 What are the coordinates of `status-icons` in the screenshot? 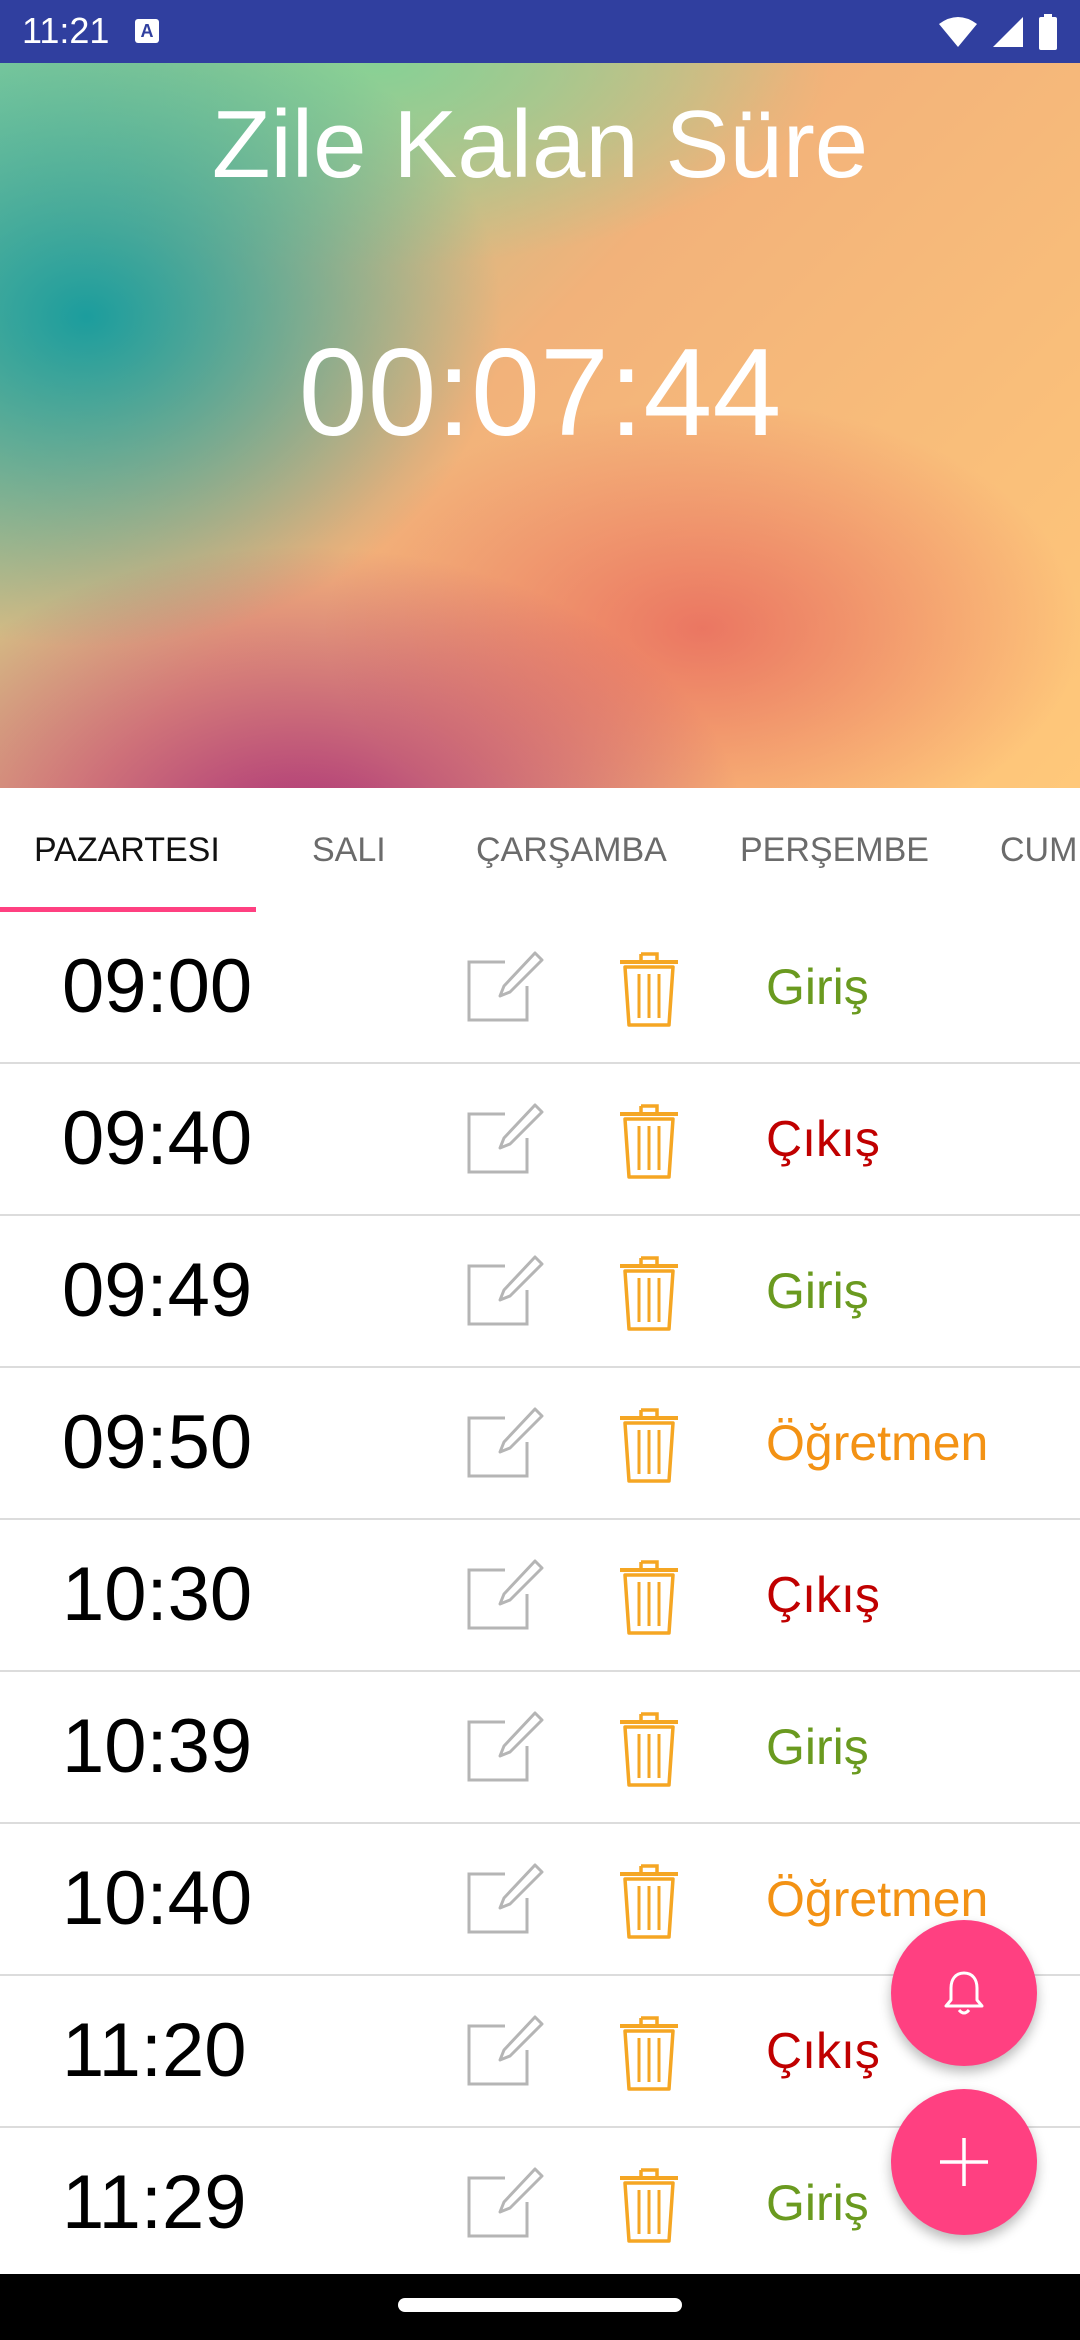 It's located at (998, 32).